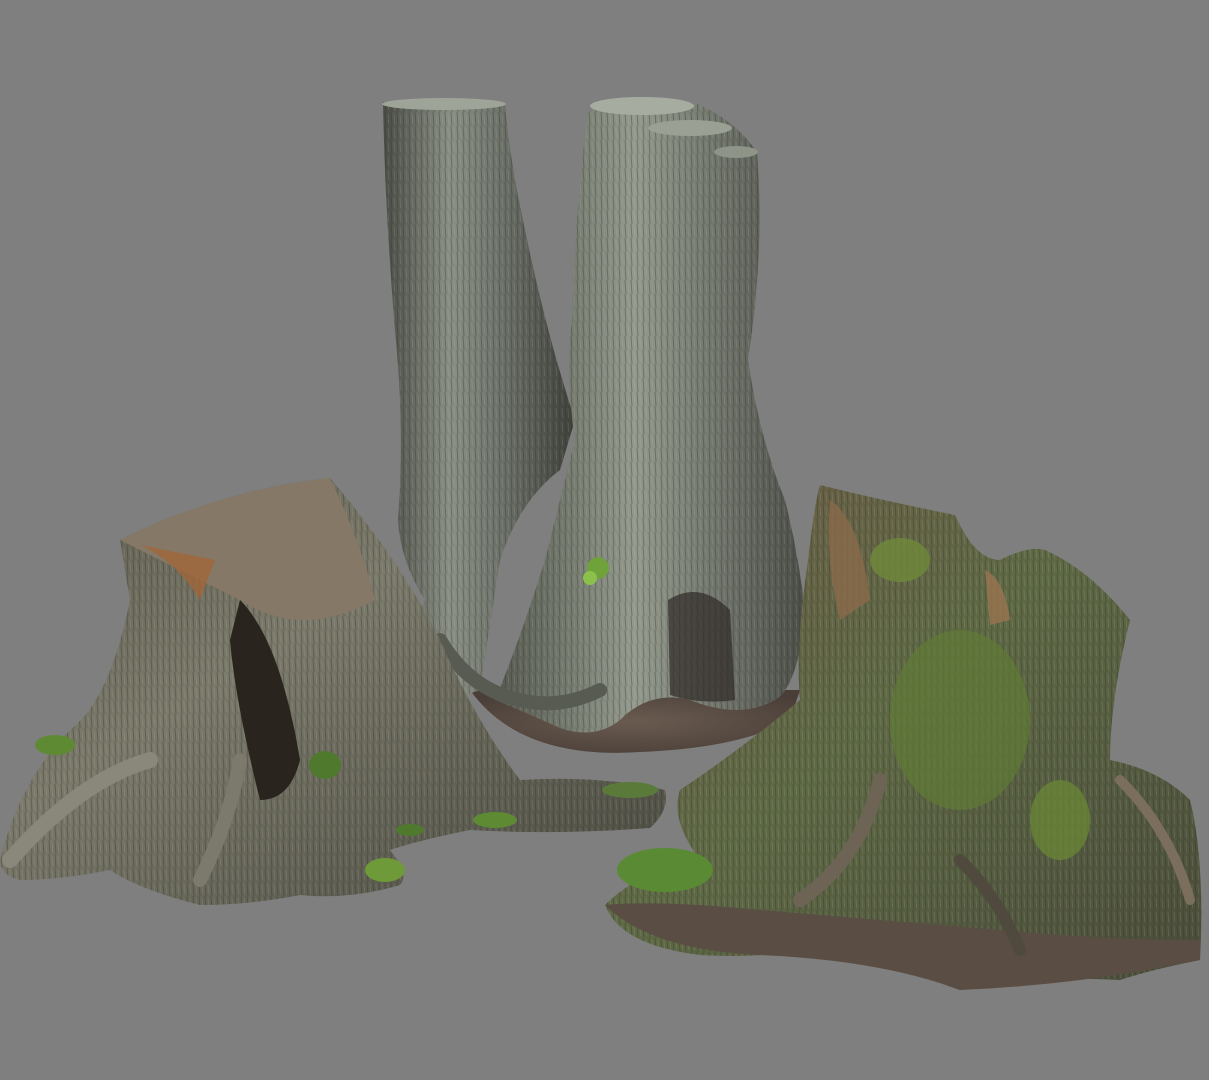 The width and height of the screenshot is (1209, 1080). What do you see at coordinates (690, 128) in the screenshot?
I see `trunk-cut-middle` at bounding box center [690, 128].